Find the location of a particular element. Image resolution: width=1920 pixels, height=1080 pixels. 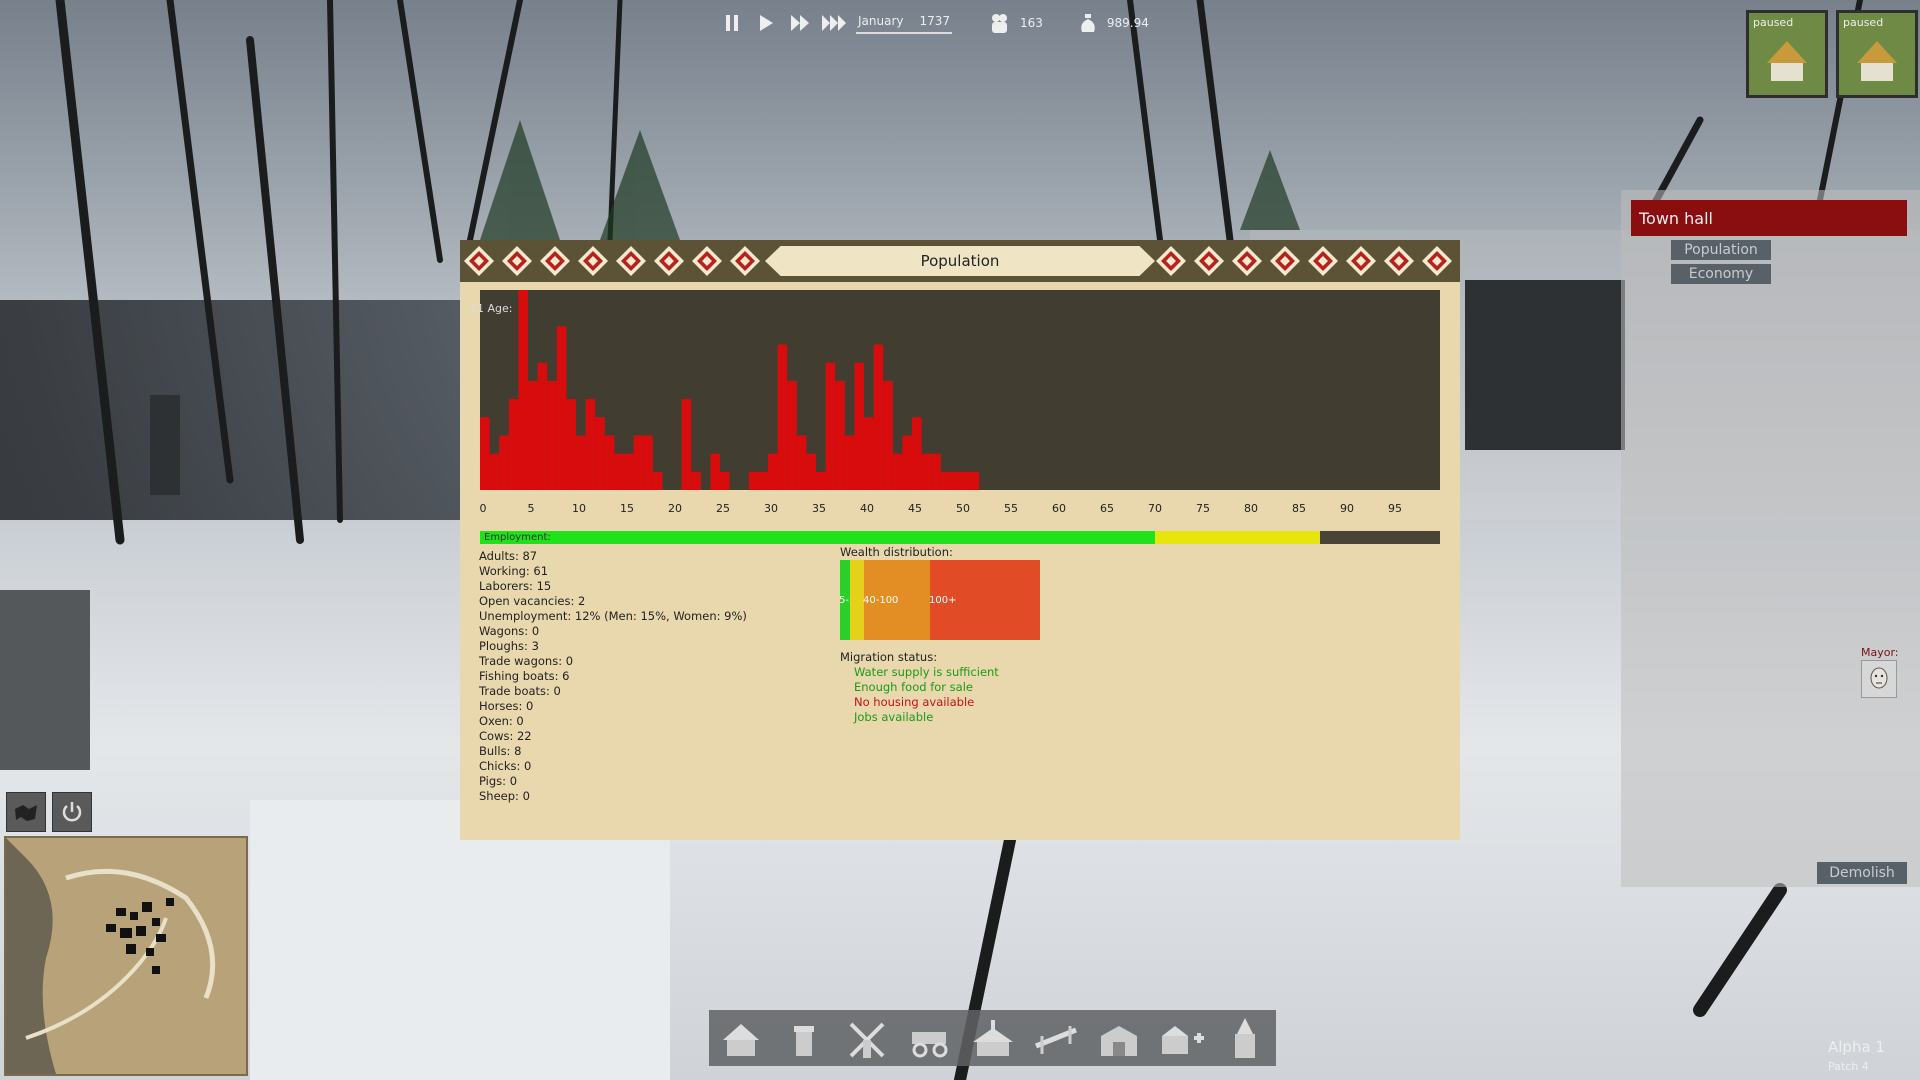

chart-x-ticks: 0 5 10 15 20 25 30 35 40 45 50 55 60 65 70 75 80 85 90 95 is located at coordinates (960, 509).